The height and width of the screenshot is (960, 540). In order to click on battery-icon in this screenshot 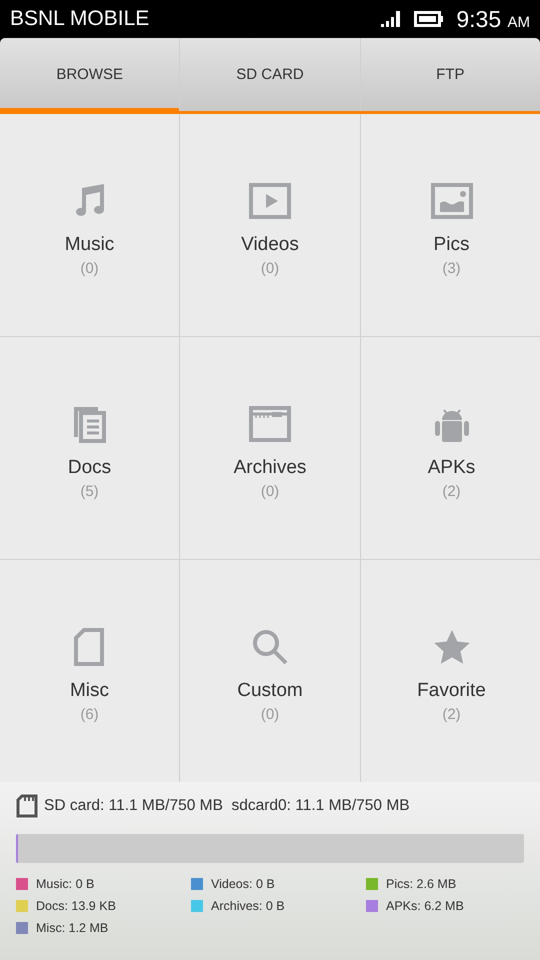, I will do `click(429, 19)`.